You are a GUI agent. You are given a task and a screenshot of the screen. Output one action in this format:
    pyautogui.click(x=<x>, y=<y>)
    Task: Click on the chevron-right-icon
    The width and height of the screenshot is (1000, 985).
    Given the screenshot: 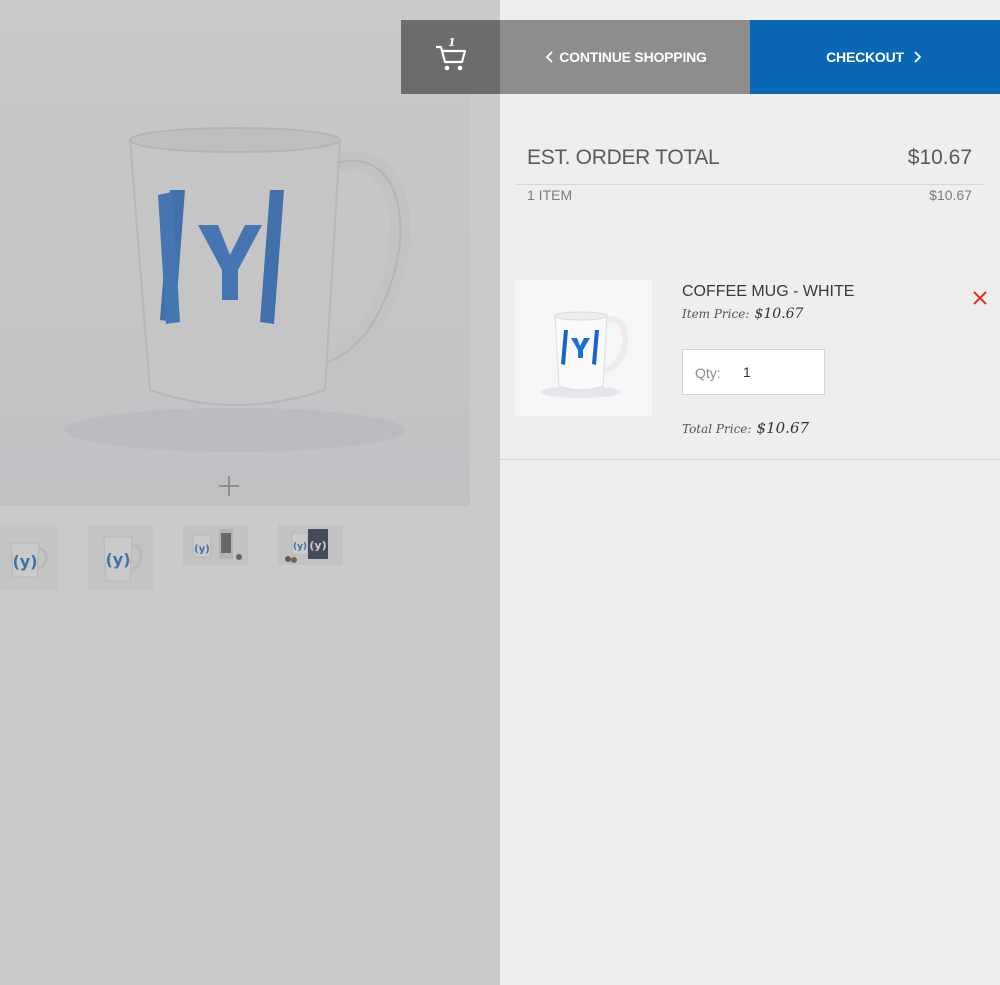 What is the action you would take?
    pyautogui.click(x=918, y=57)
    